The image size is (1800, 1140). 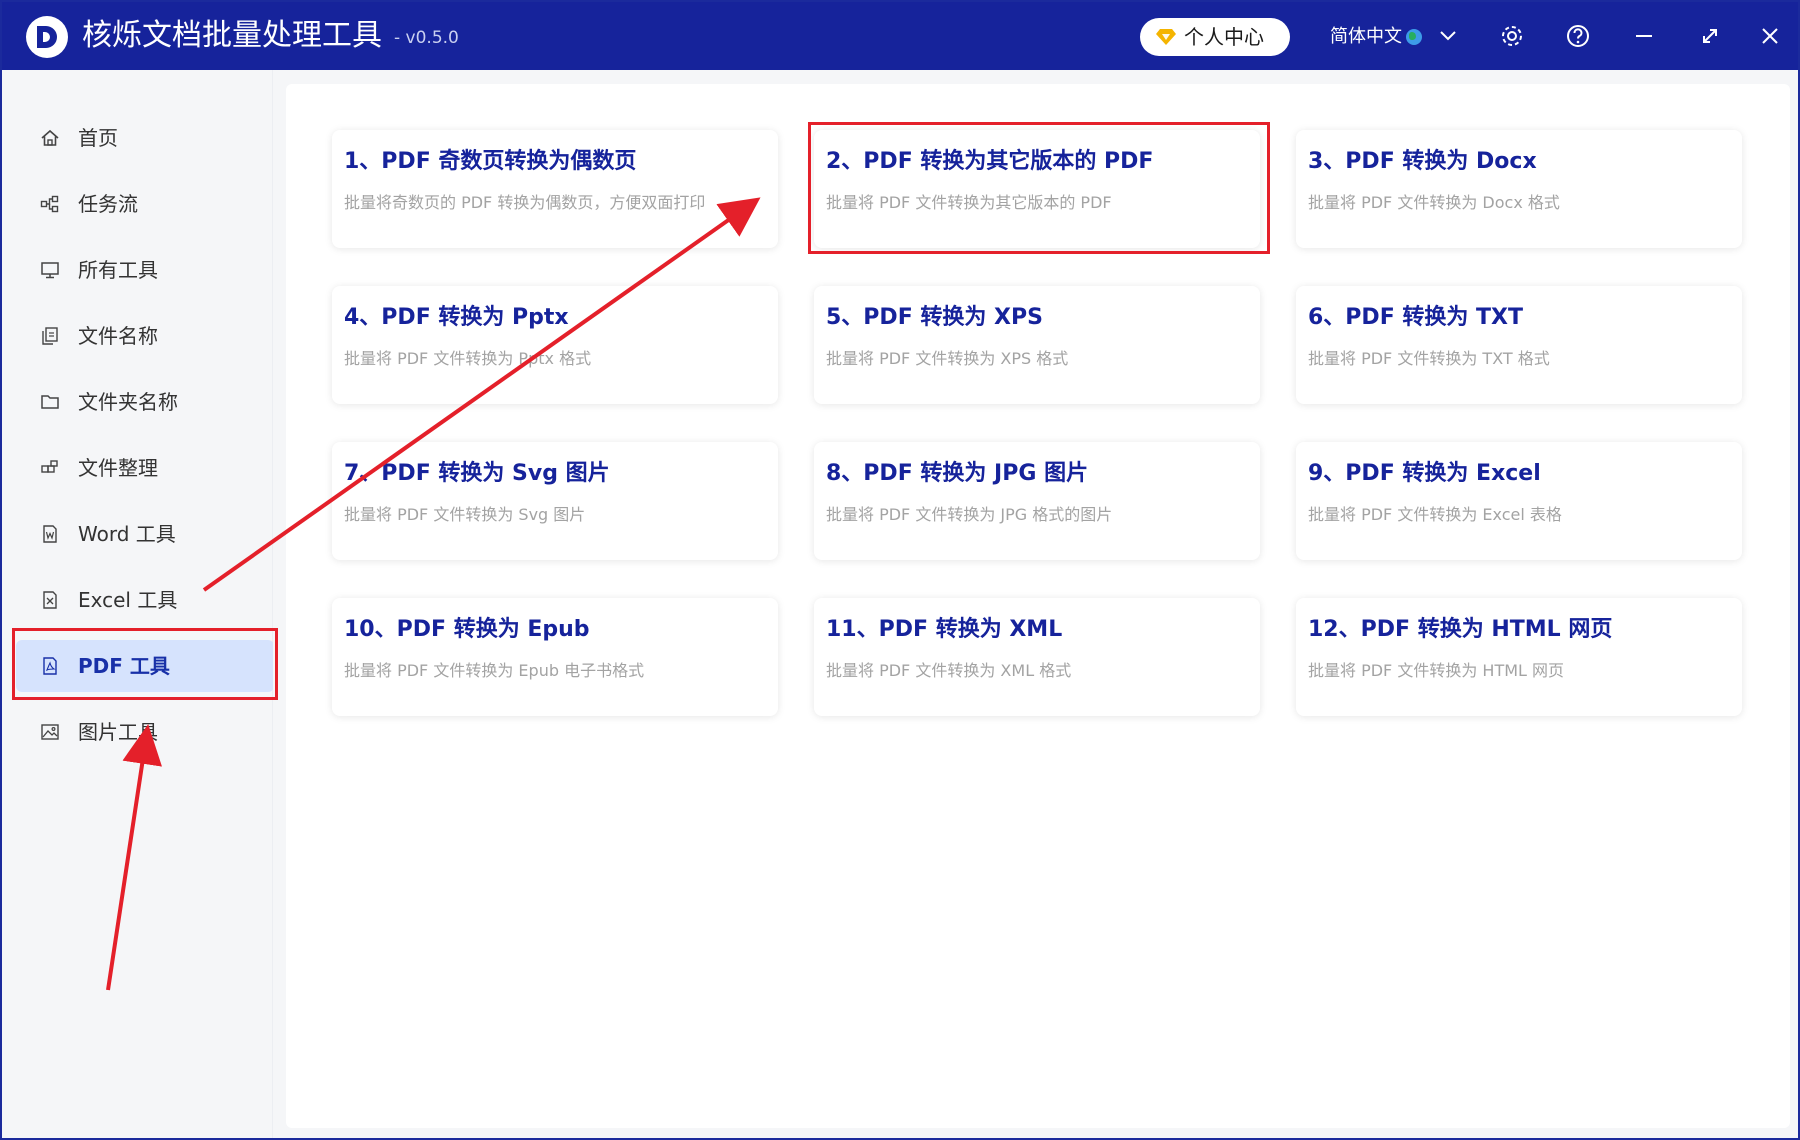 I want to click on sidebar-item-label: 文件整理, so click(x=118, y=468).